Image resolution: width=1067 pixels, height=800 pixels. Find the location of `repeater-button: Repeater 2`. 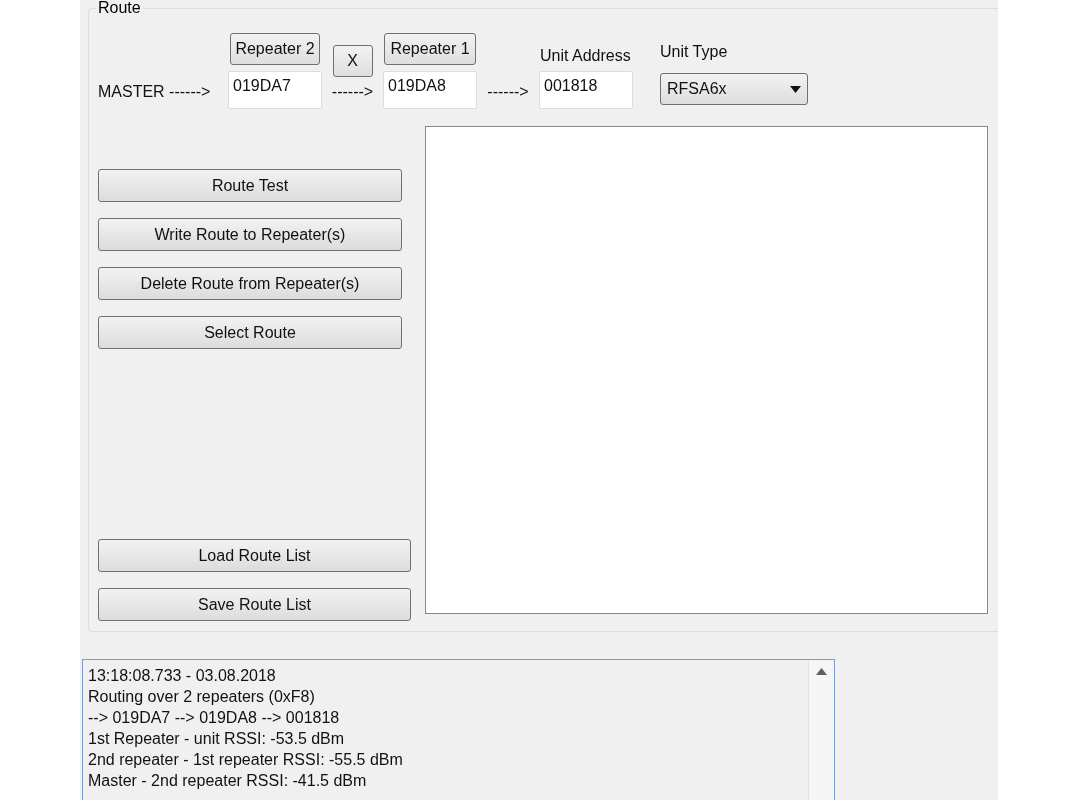

repeater-button: Repeater 2 is located at coordinates (275, 49).